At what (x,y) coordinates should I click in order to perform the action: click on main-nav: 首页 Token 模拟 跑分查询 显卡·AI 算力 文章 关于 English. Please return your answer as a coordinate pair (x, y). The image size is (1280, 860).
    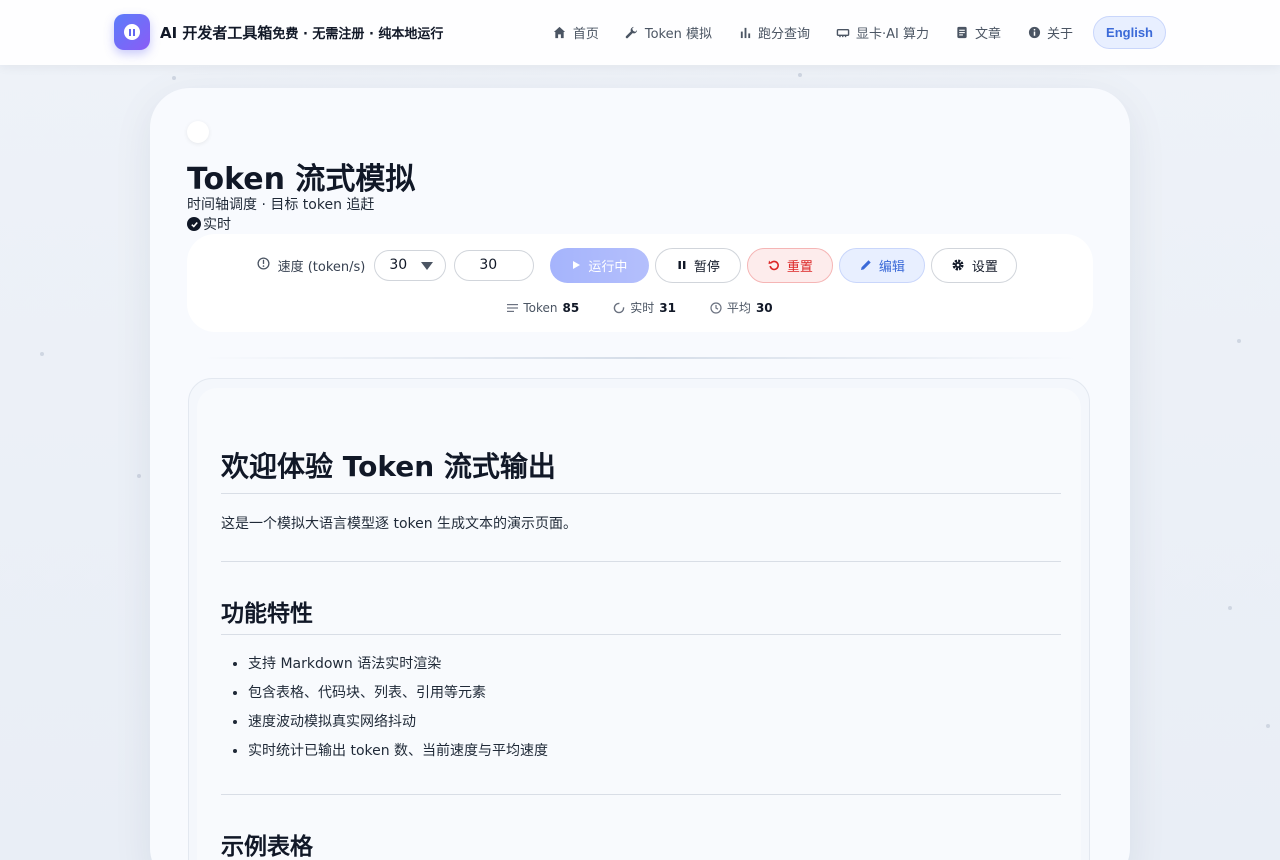
    Looking at the image, I should click on (846, 32).